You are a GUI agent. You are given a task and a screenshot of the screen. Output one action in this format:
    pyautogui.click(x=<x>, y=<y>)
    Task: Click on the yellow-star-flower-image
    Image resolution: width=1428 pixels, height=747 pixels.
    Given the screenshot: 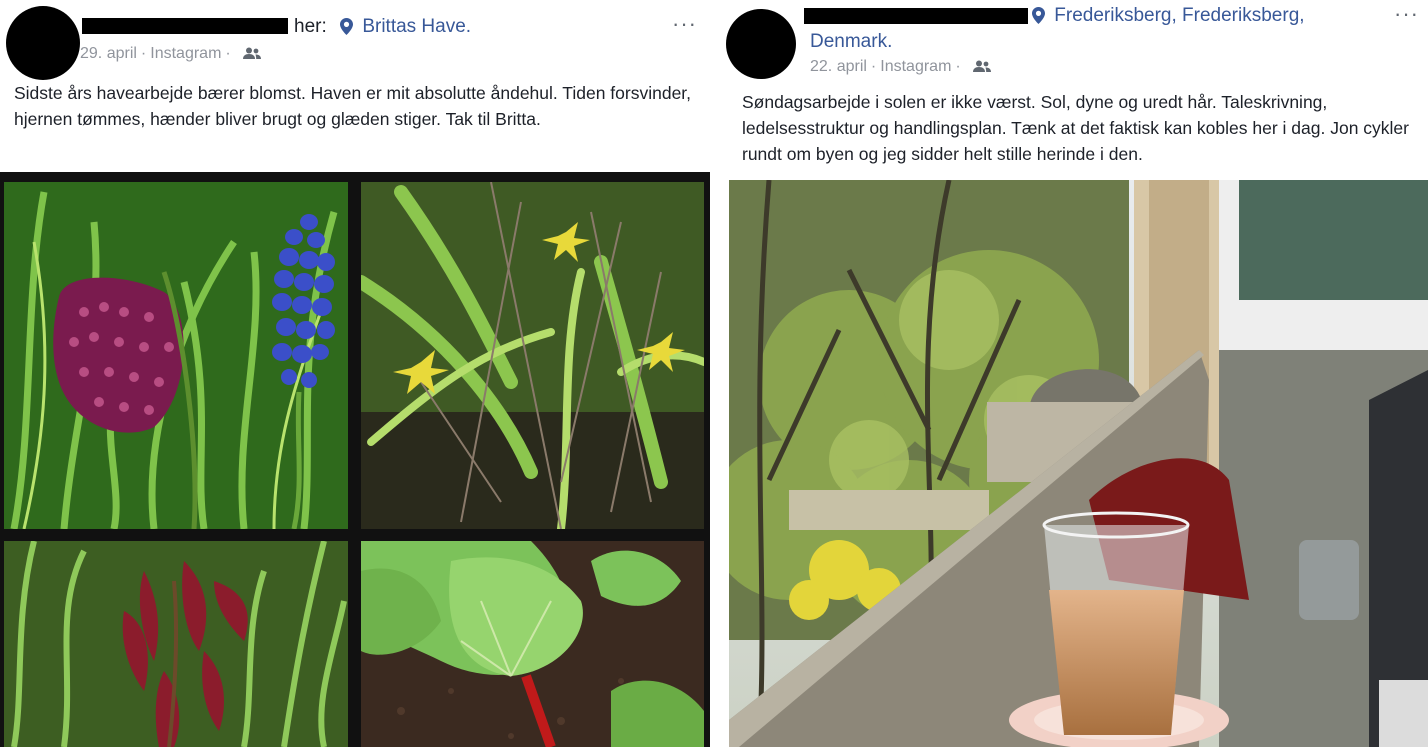 What is the action you would take?
    pyautogui.click(x=532, y=355)
    